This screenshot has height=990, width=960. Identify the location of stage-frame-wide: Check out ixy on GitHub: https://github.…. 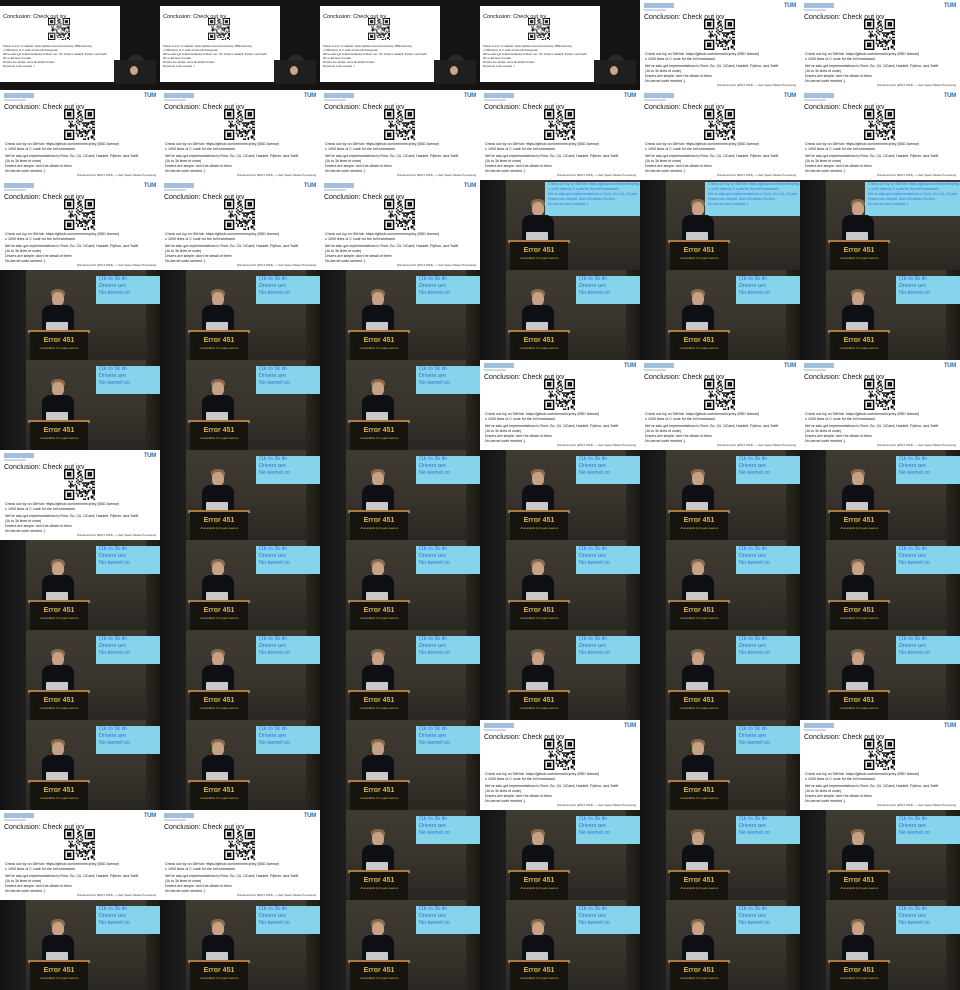
(560, 225).